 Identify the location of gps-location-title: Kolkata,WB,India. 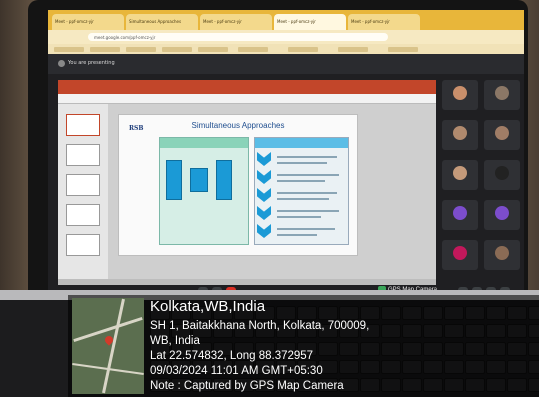
(208, 306).